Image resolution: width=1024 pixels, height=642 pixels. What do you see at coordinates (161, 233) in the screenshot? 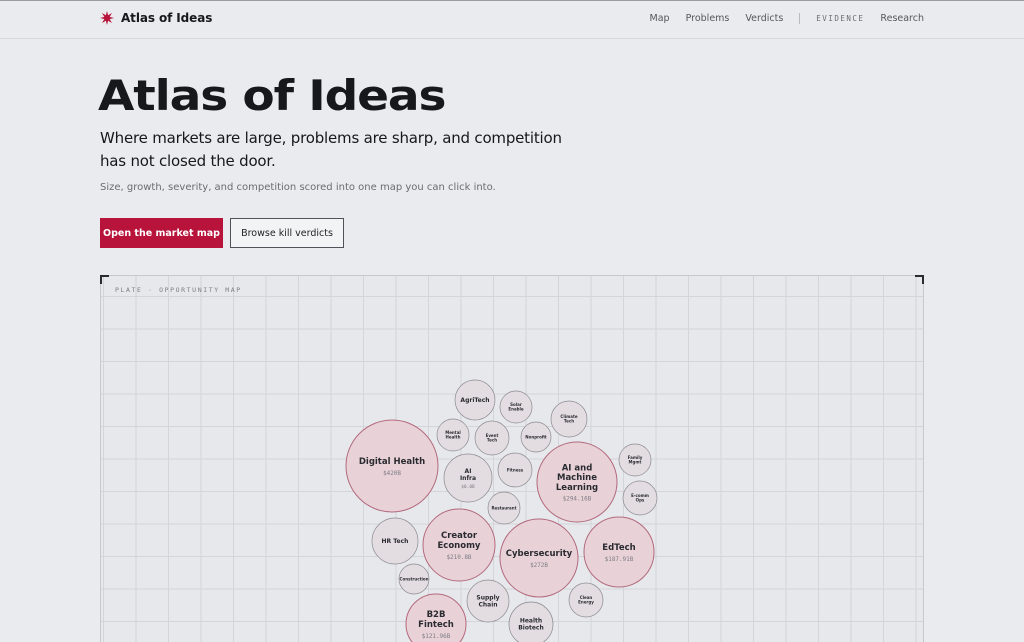
I see `open-market-map-button: Open the market map` at bounding box center [161, 233].